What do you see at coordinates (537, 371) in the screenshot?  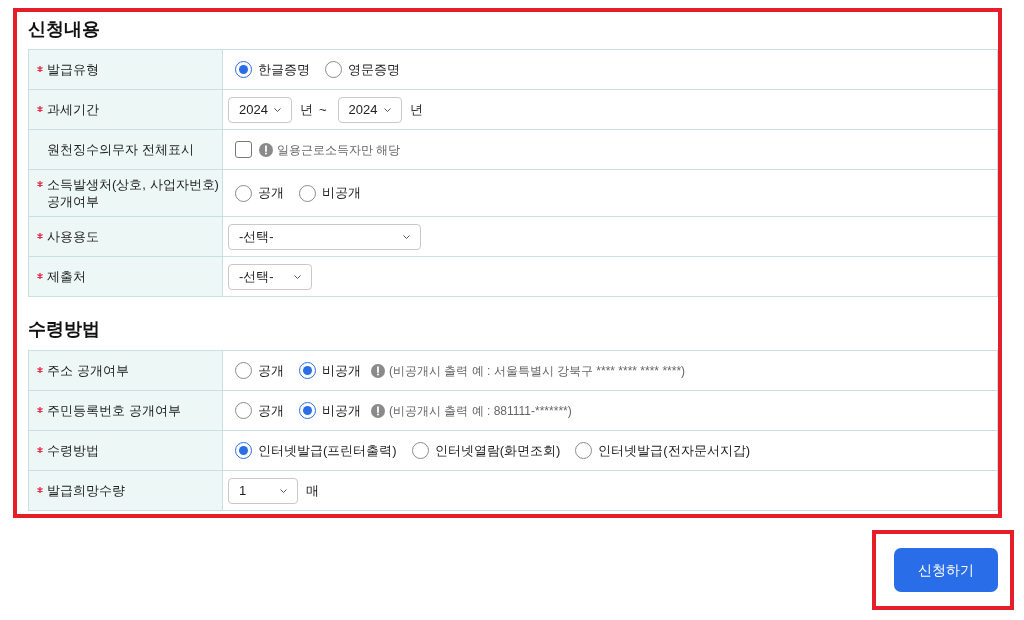 I see `note-text: (비공개시 출력 예 : 서울특별시 강북구 **** **** **** ****)` at bounding box center [537, 371].